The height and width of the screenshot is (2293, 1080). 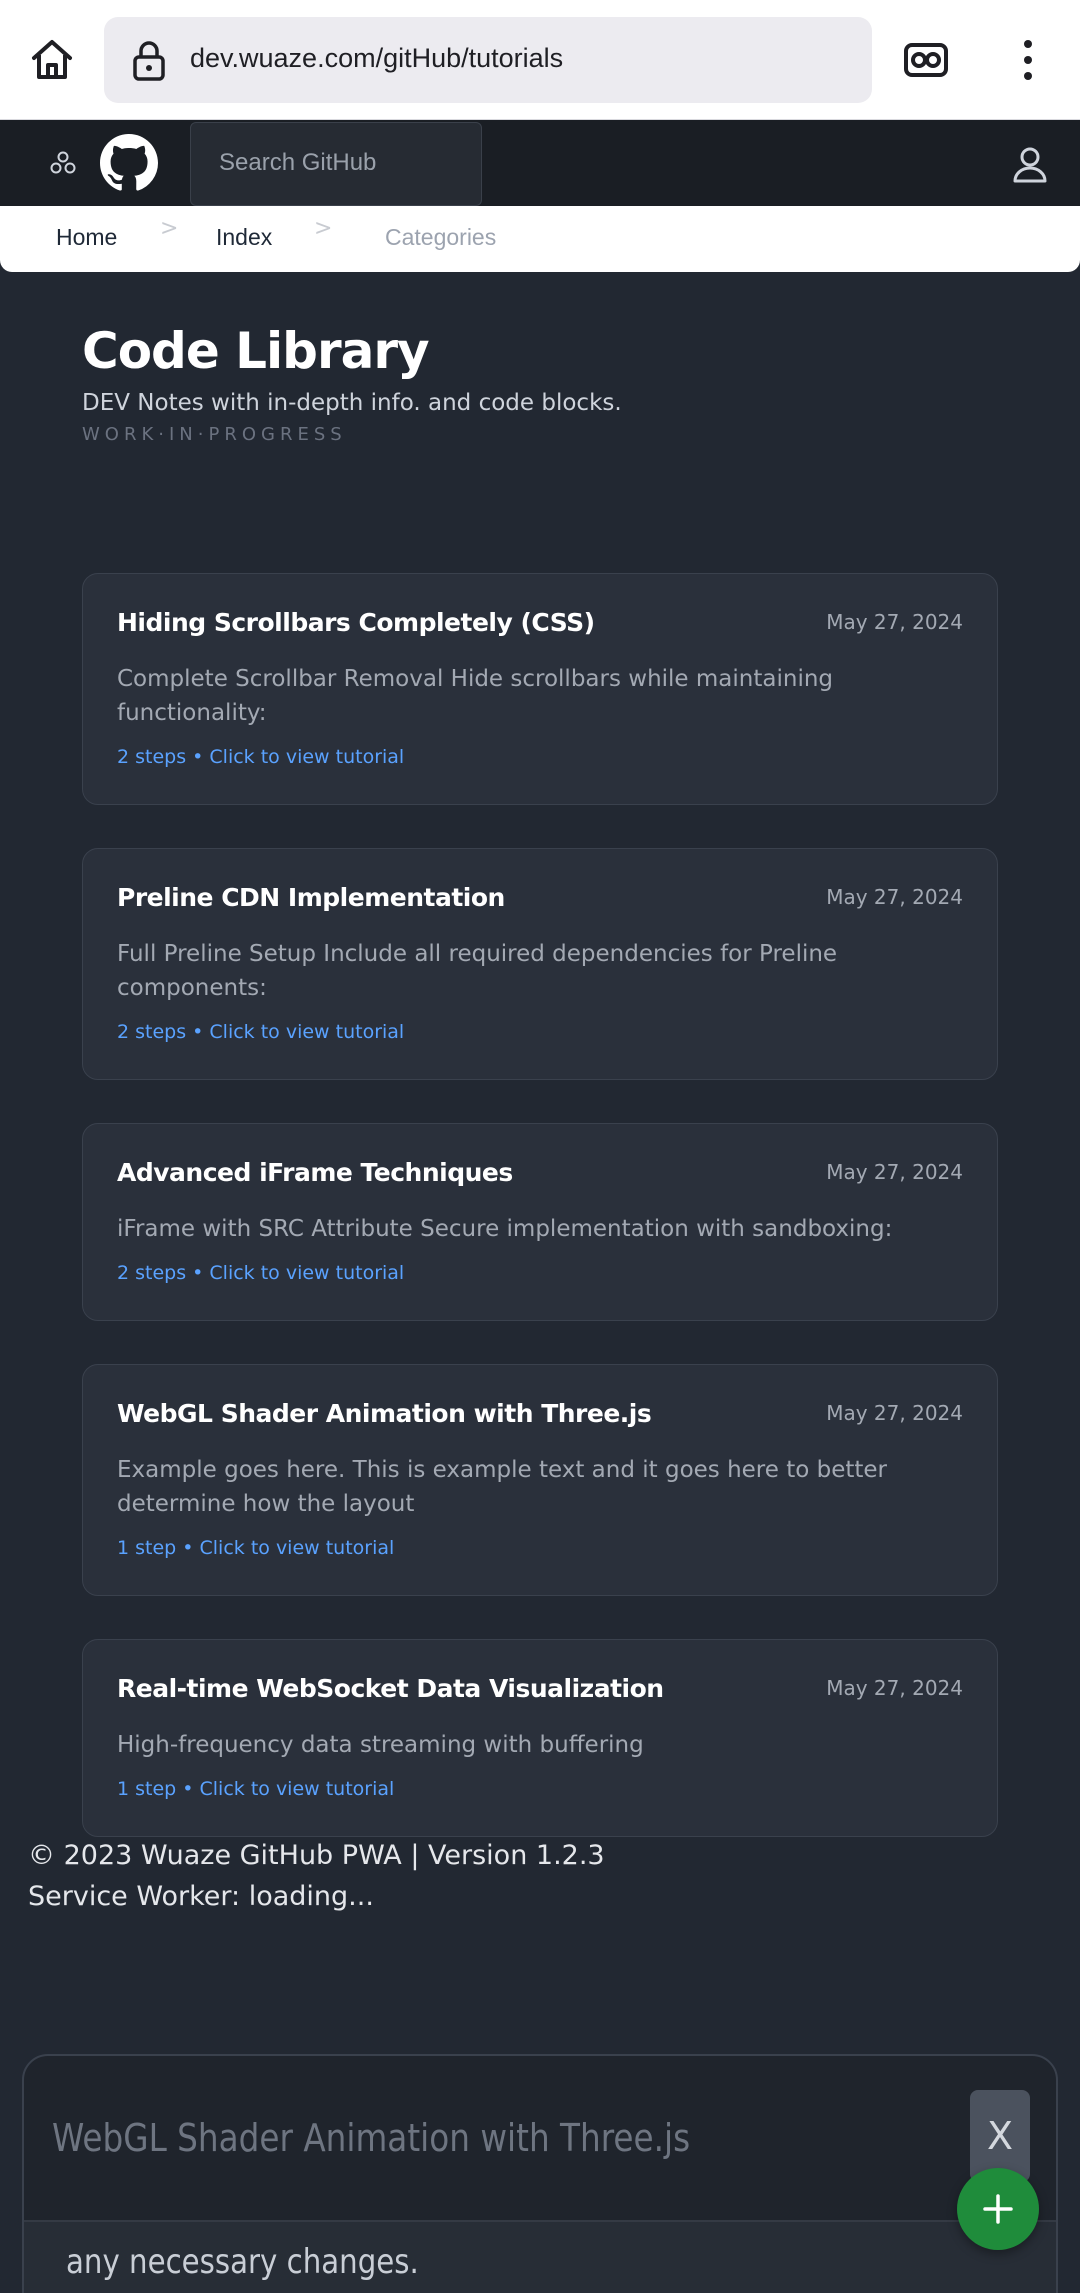 I want to click on search-input: Search GitHub, so click(x=336, y=164).